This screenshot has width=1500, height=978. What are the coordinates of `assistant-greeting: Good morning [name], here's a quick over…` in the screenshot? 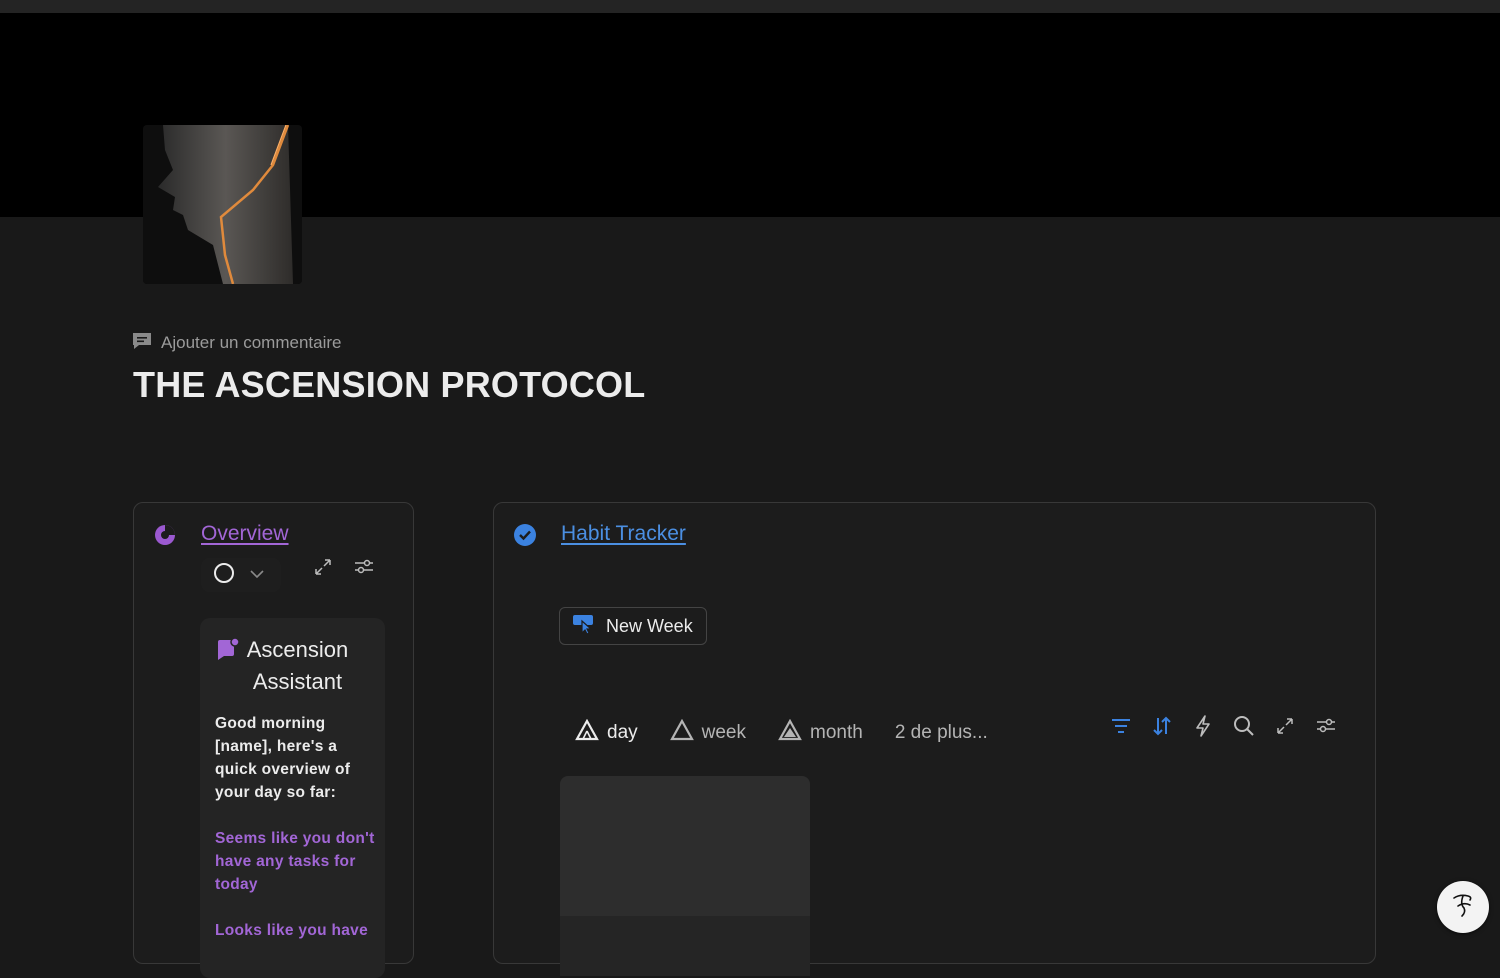 It's located at (283, 758).